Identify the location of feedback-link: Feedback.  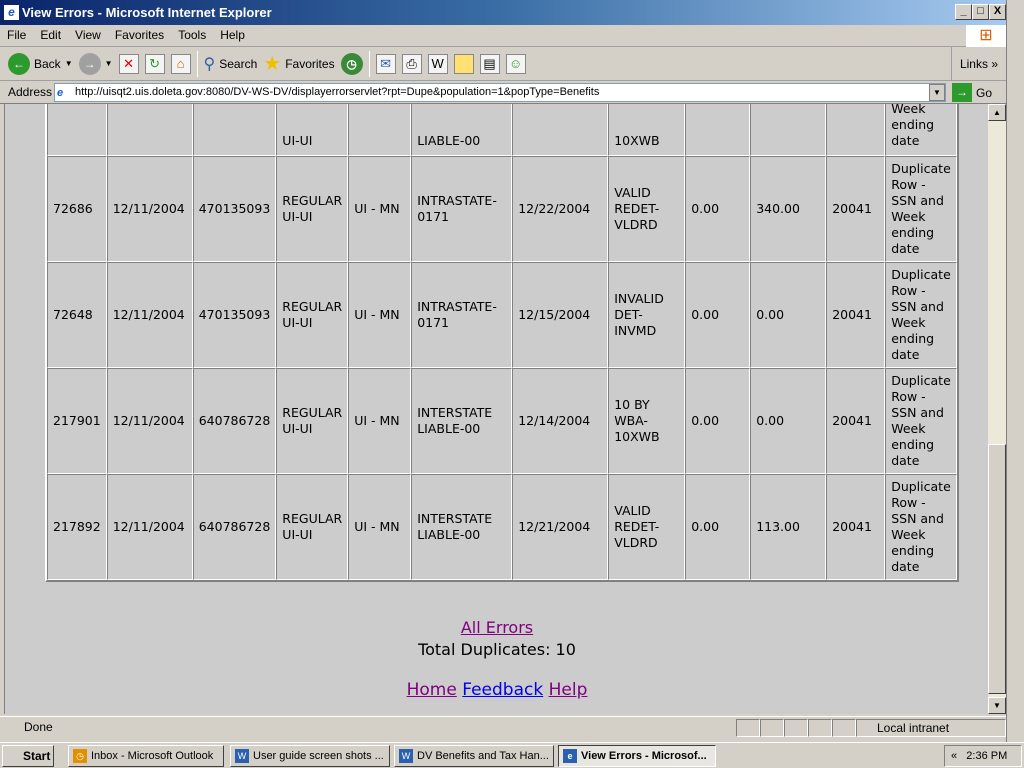
(502, 690).